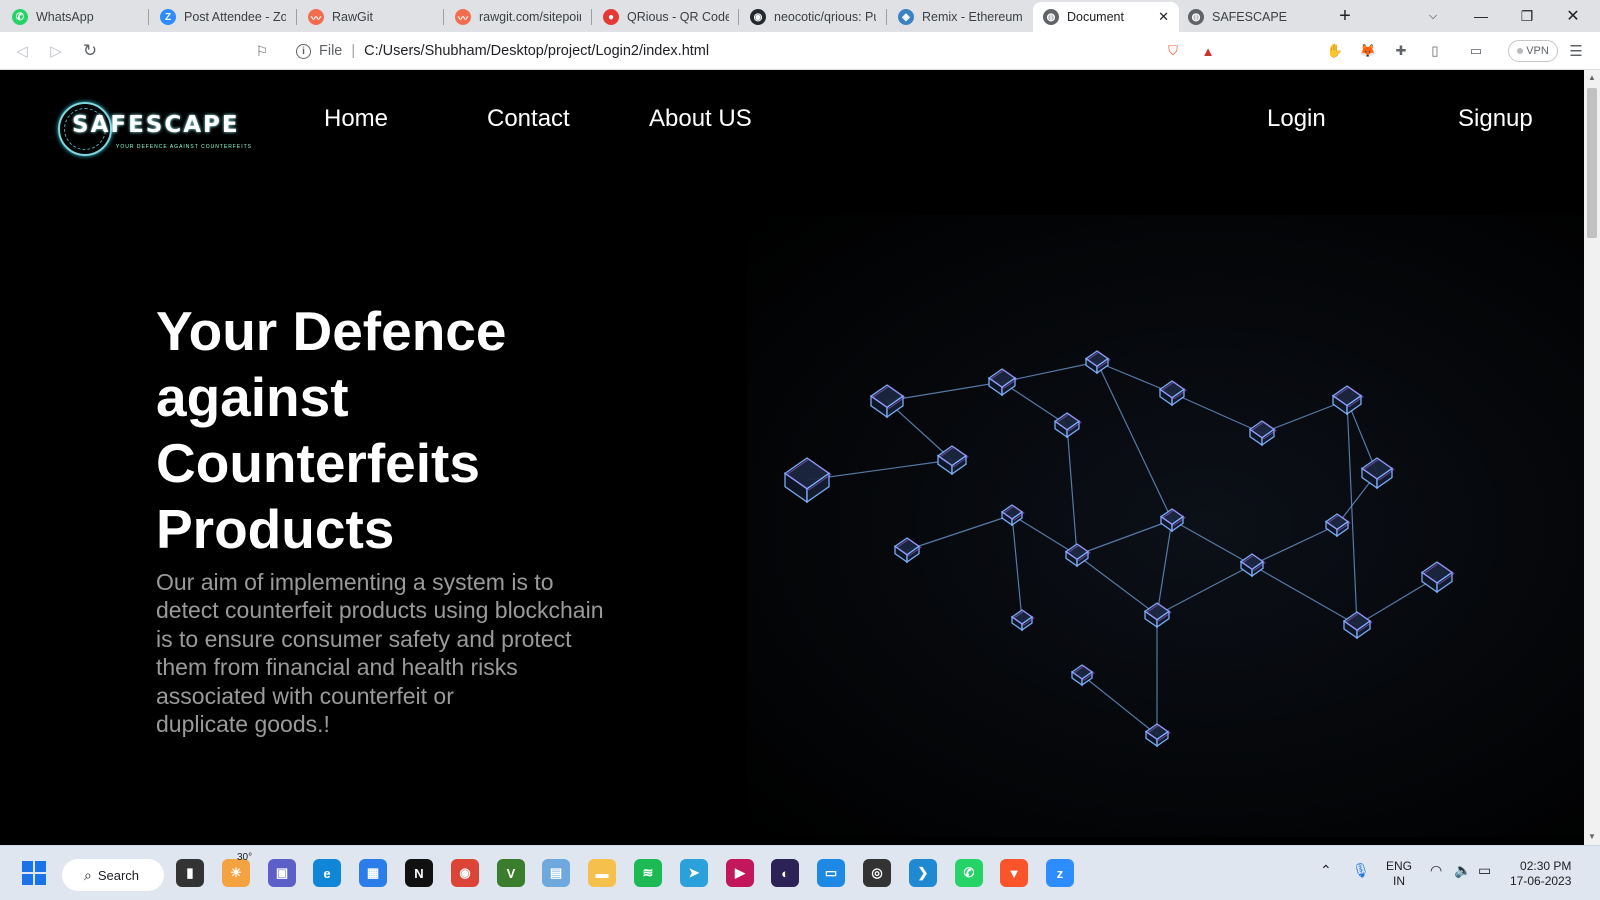  Describe the element at coordinates (1433, 16) in the screenshot. I see `tab-search-icon: ⌵` at that location.